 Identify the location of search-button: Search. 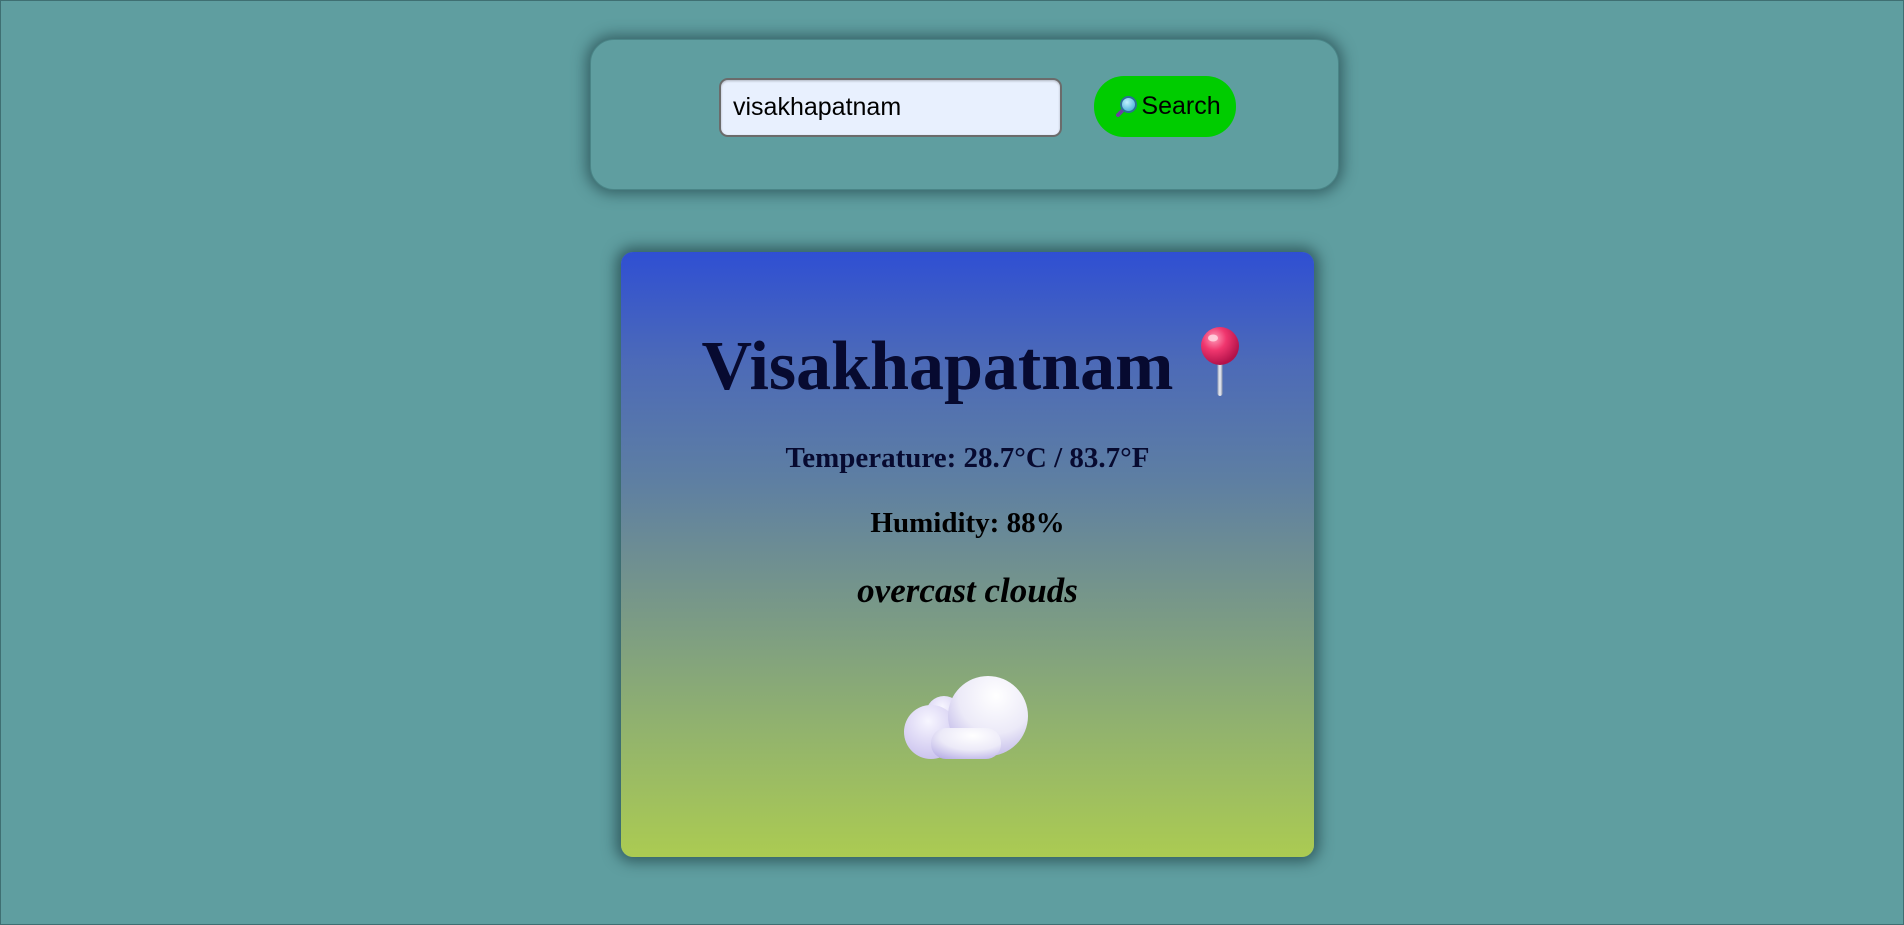
(1165, 106).